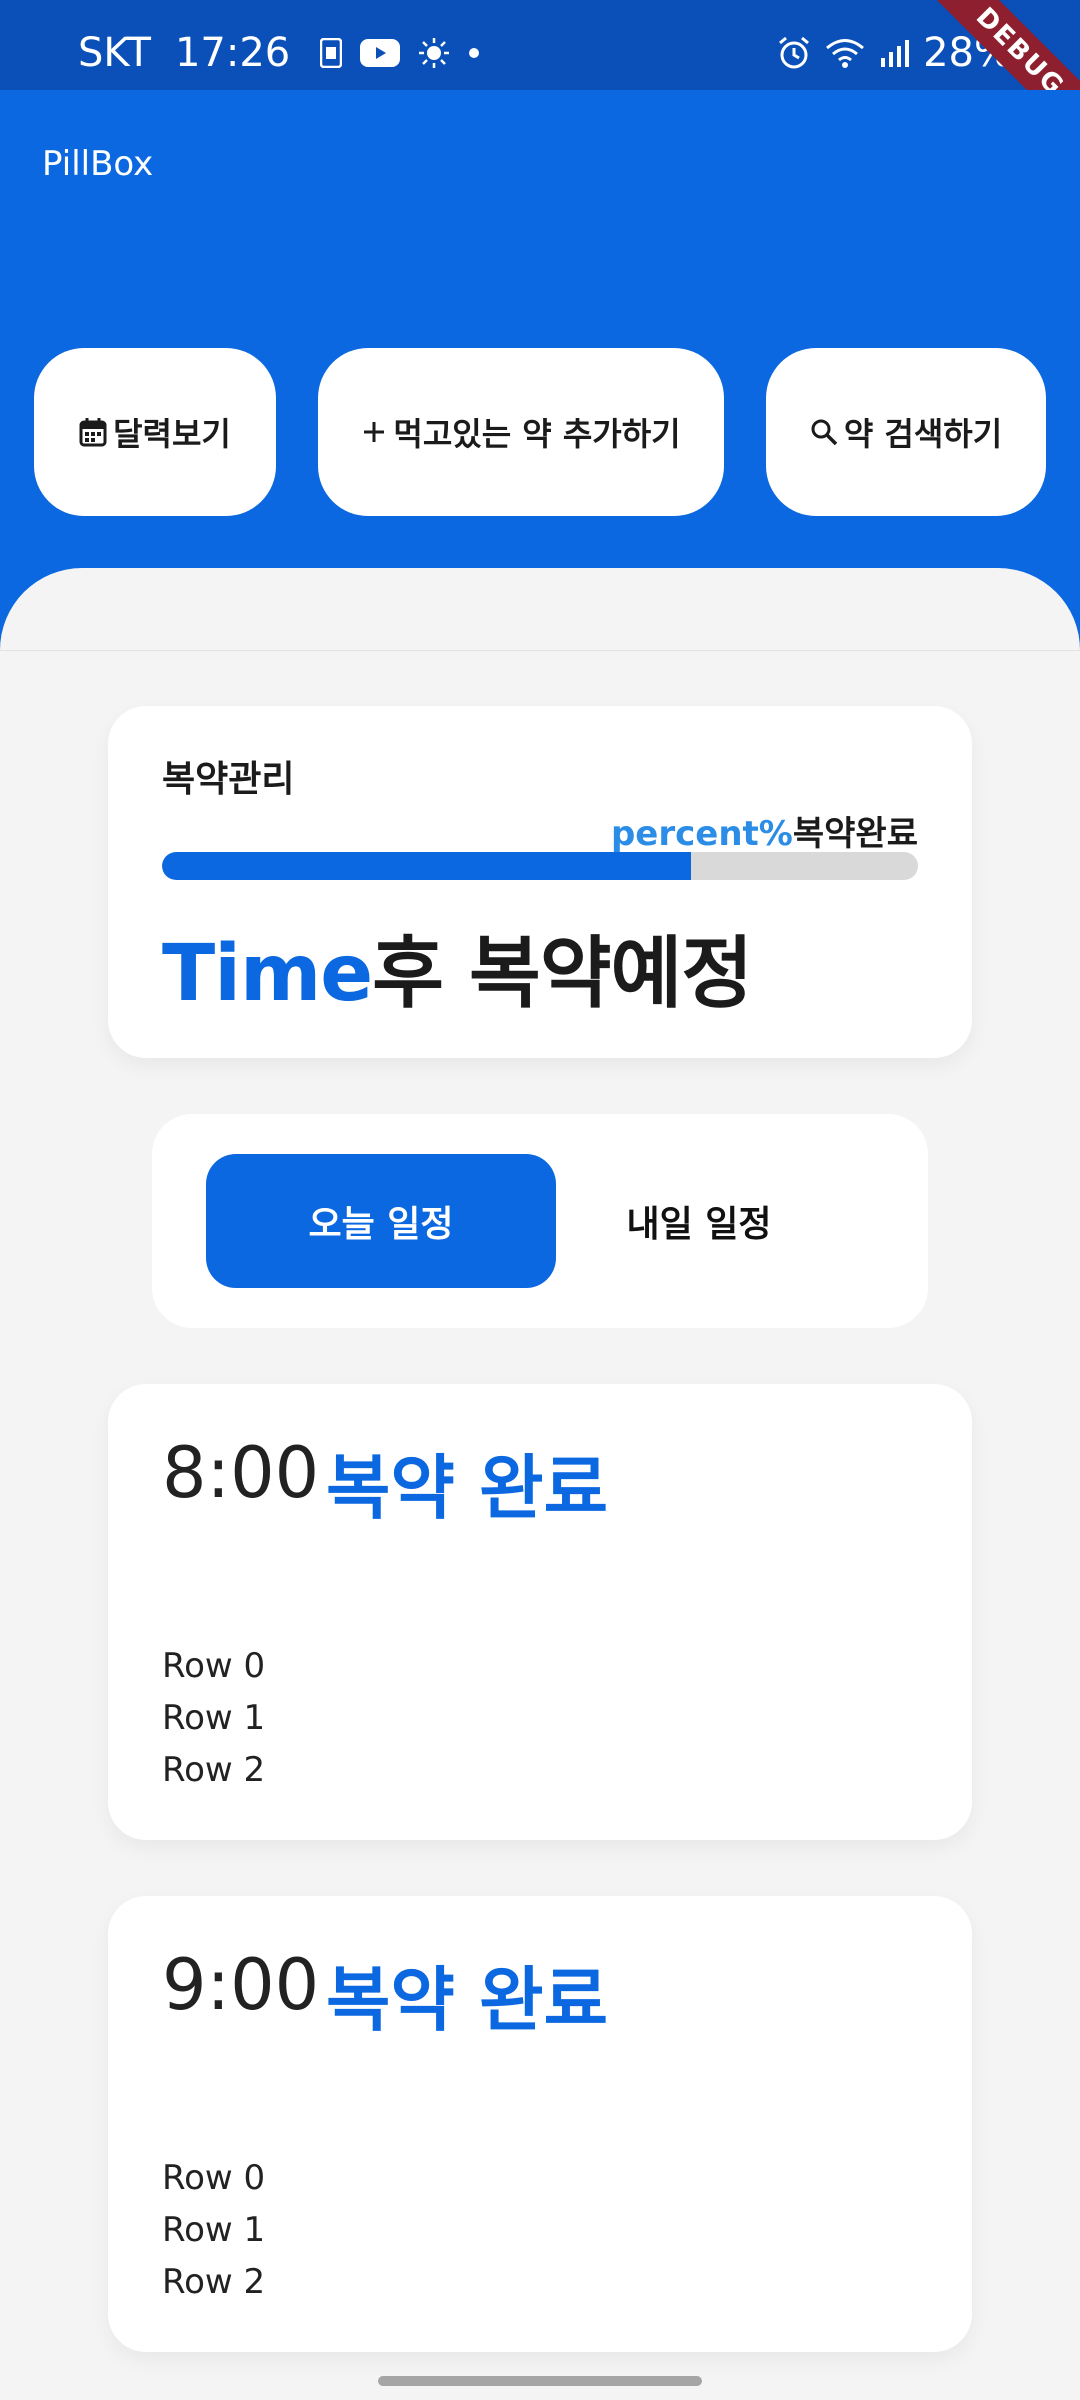  Describe the element at coordinates (172, 434) in the screenshot. I see `calendar-view-label: 달력보기` at that location.